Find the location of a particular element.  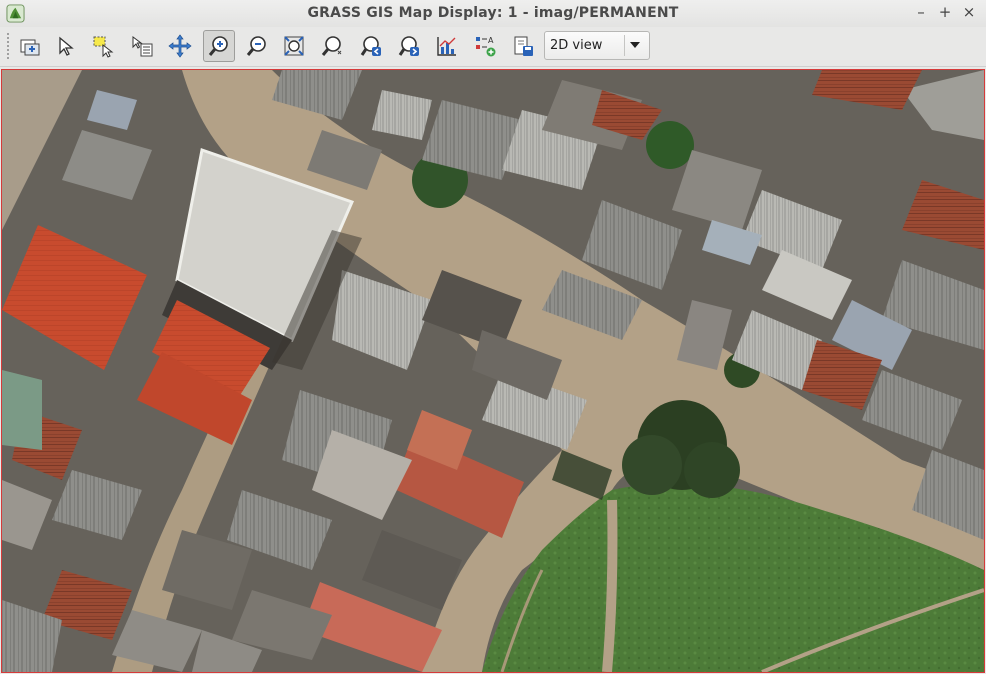

save-display-icon is located at coordinates (523, 46).